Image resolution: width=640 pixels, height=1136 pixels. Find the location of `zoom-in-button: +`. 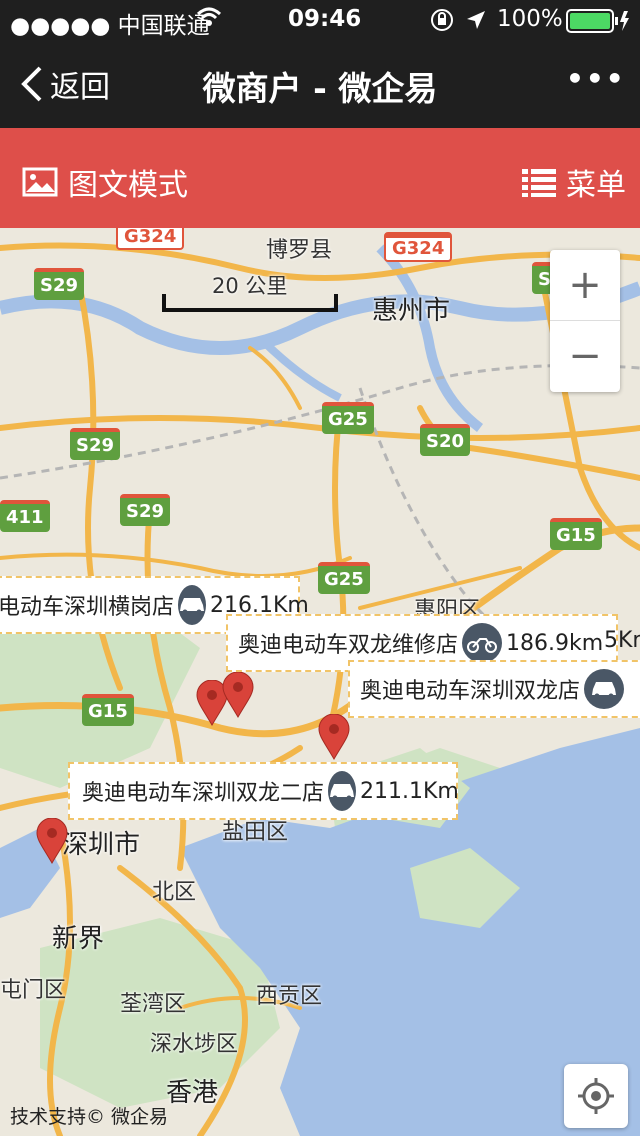

zoom-in-button: + is located at coordinates (585, 285).